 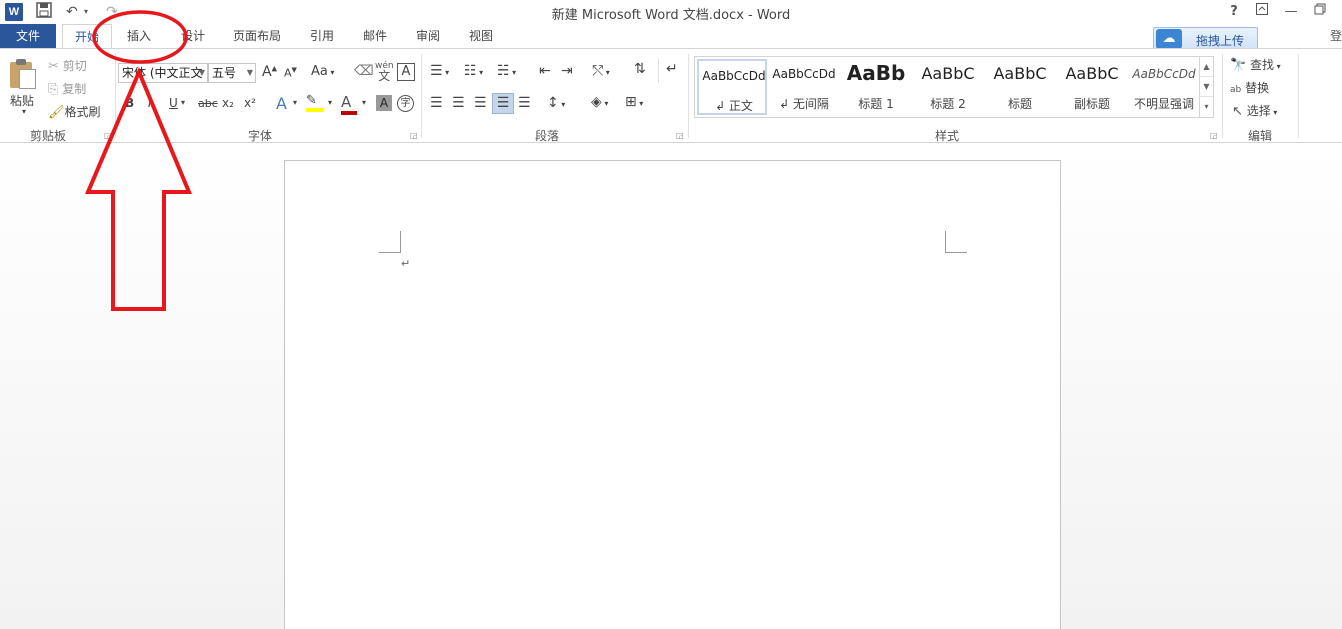 I want to click on find-button: 🔭 查找 ▾, so click(x=1255, y=64).